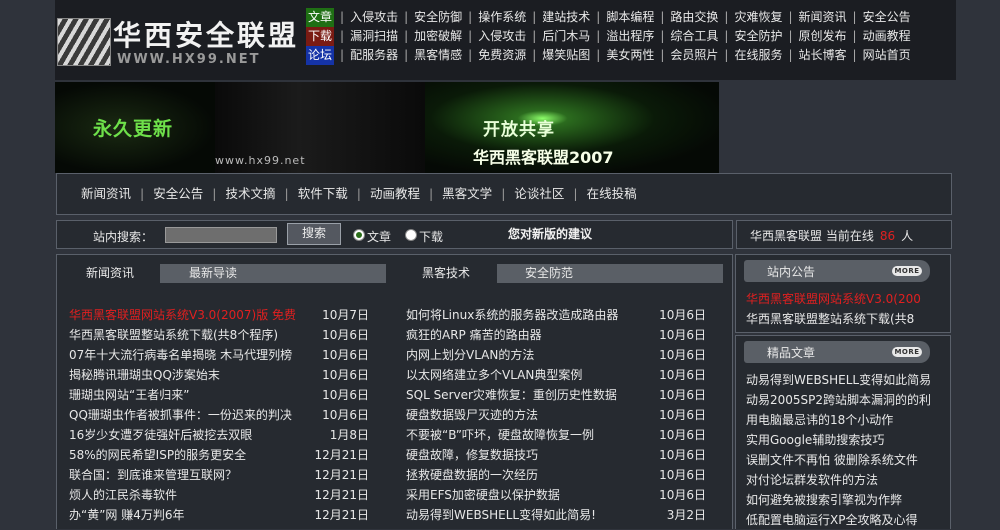 This screenshot has height=530, width=1000. What do you see at coordinates (250, 193) in the screenshot?
I see `category-nav-link: 技术文摘` at bounding box center [250, 193].